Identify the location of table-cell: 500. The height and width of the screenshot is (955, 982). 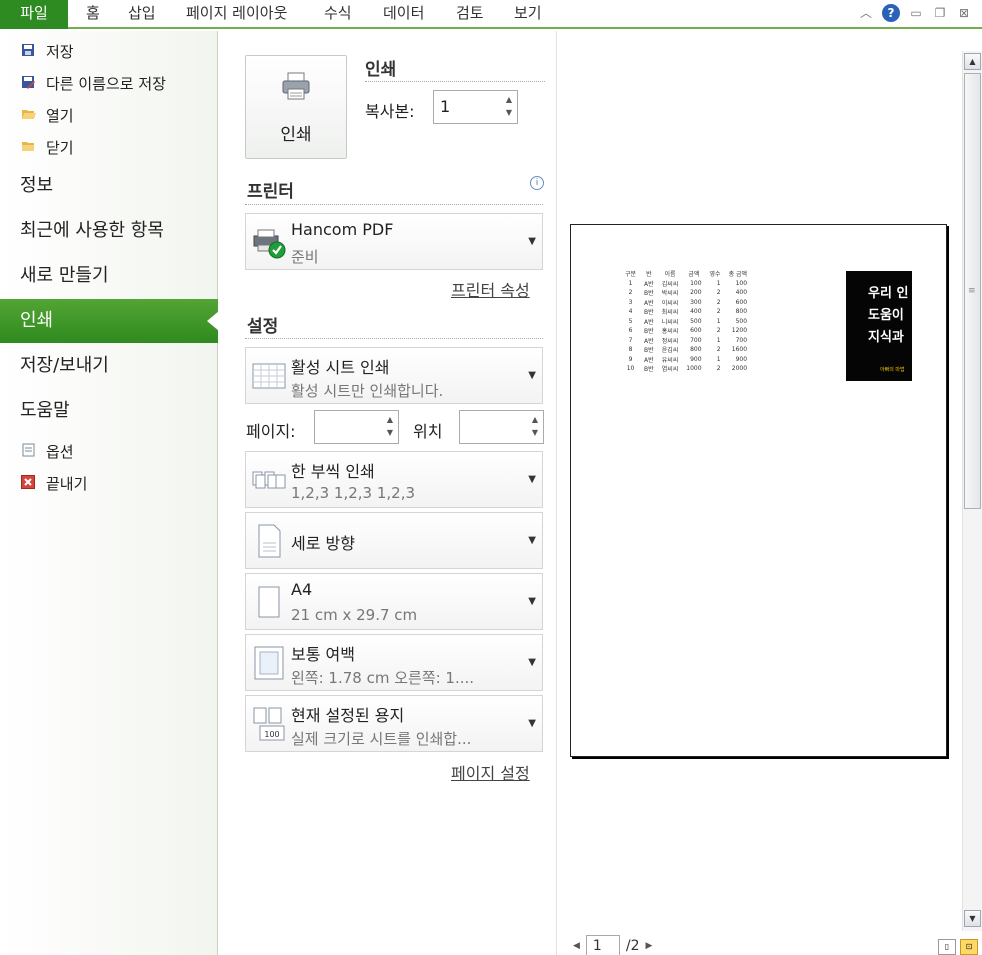
(696, 321).